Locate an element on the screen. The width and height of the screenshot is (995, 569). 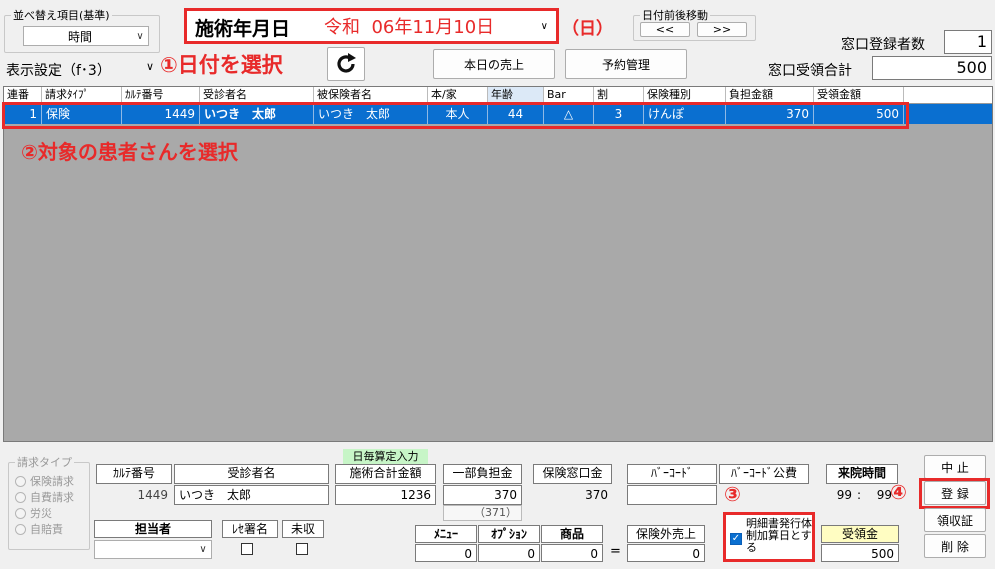
barcode-label: ﾊﾞｰｺｰﾄﾞ is located at coordinates (672, 474).